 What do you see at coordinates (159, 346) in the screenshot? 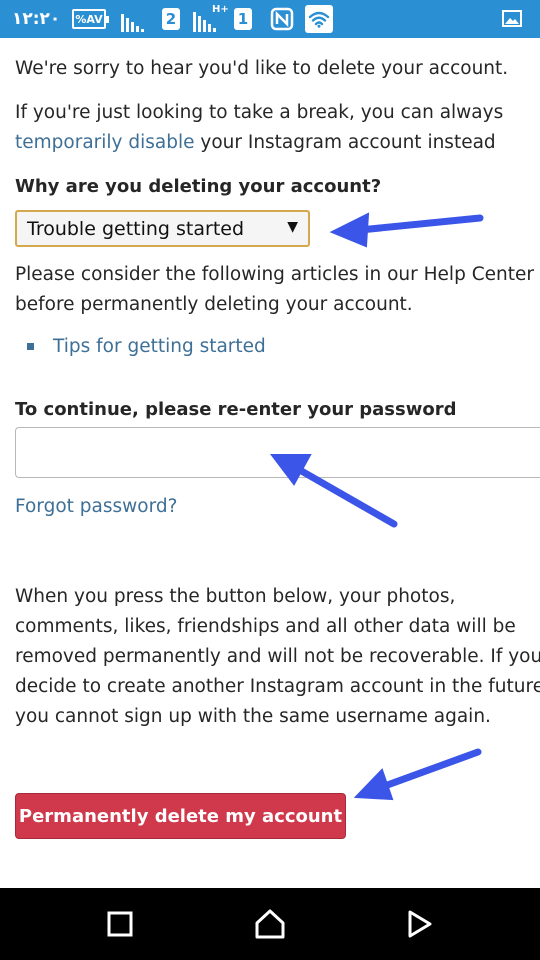
I see `tips-getting-started-link: Tips for getting started` at bounding box center [159, 346].